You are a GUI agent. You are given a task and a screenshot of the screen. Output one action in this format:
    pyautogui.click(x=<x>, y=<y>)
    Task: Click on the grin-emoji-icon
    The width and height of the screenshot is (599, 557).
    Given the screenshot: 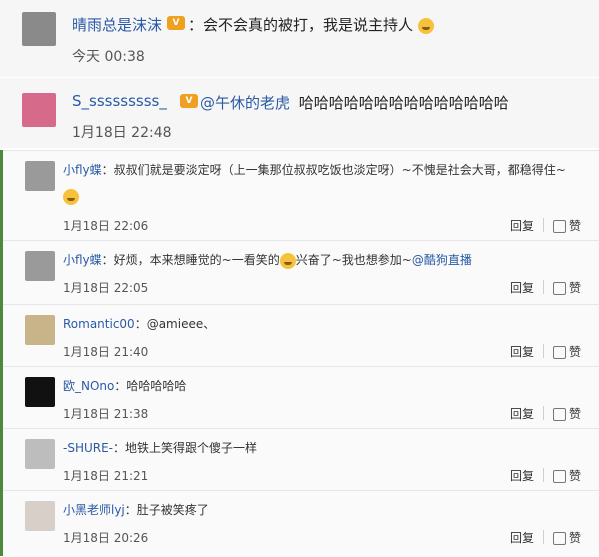 What is the action you would take?
    pyautogui.click(x=71, y=197)
    